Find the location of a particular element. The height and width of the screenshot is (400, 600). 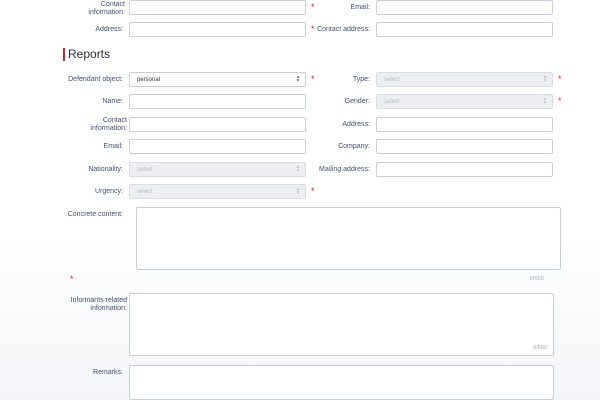

contact-information-label: Contact information: is located at coordinates (108, 124).